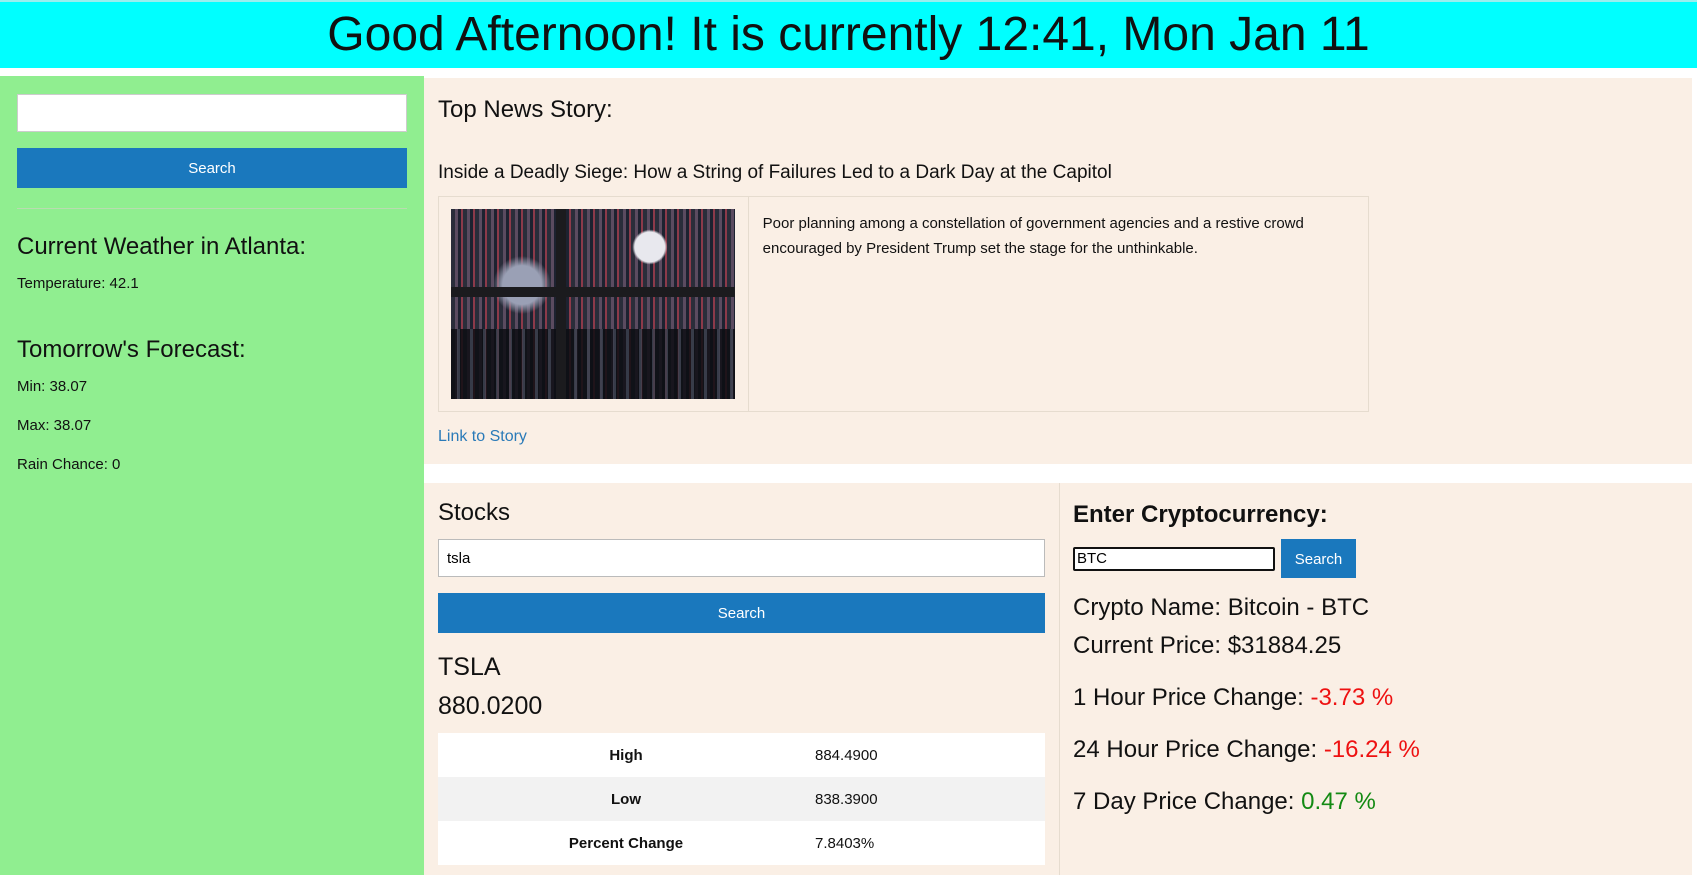 This screenshot has height=875, width=1697. I want to click on news-story-link: Link to Story, so click(482, 437).